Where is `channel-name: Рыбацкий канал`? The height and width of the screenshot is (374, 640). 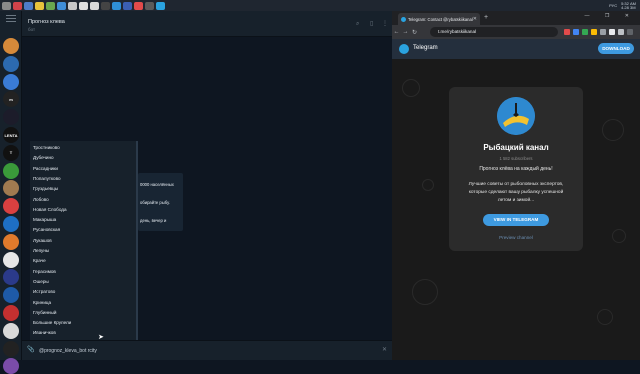 channel-name: Рыбацкий канал is located at coordinates (516, 147).